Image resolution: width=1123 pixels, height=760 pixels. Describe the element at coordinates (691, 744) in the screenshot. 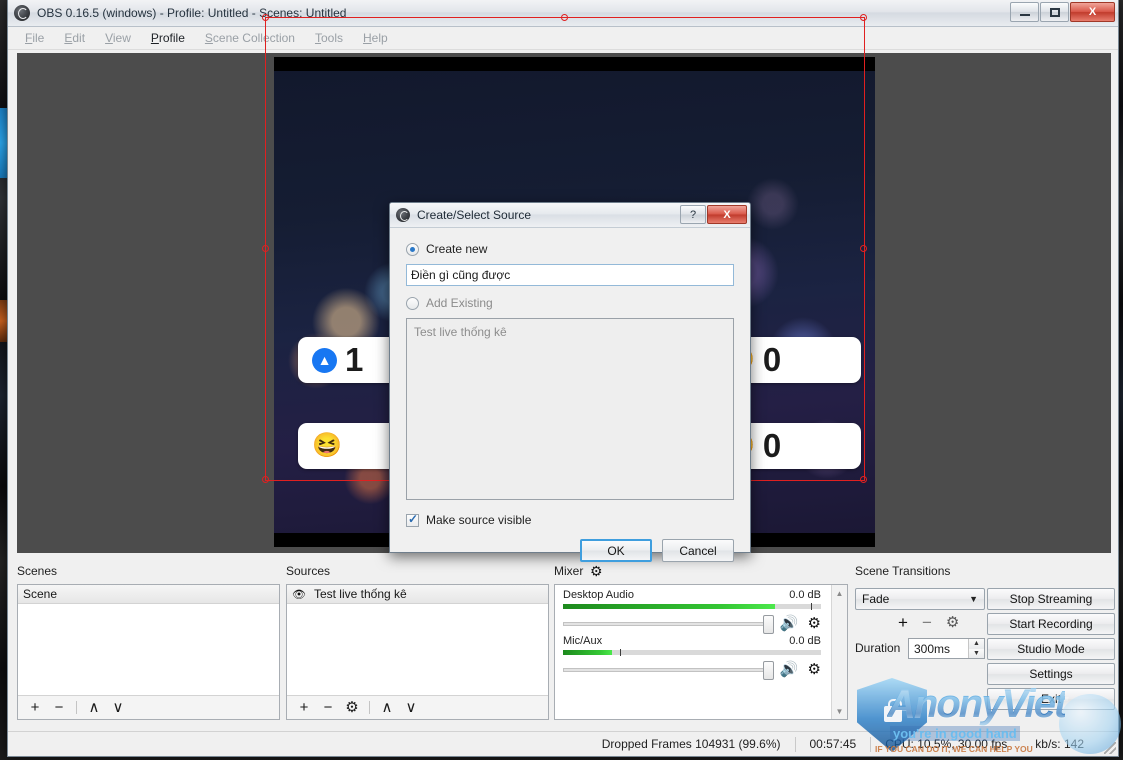

I see `dropped-frames-status: Dropped Frames 104931 (99.6%)` at that location.